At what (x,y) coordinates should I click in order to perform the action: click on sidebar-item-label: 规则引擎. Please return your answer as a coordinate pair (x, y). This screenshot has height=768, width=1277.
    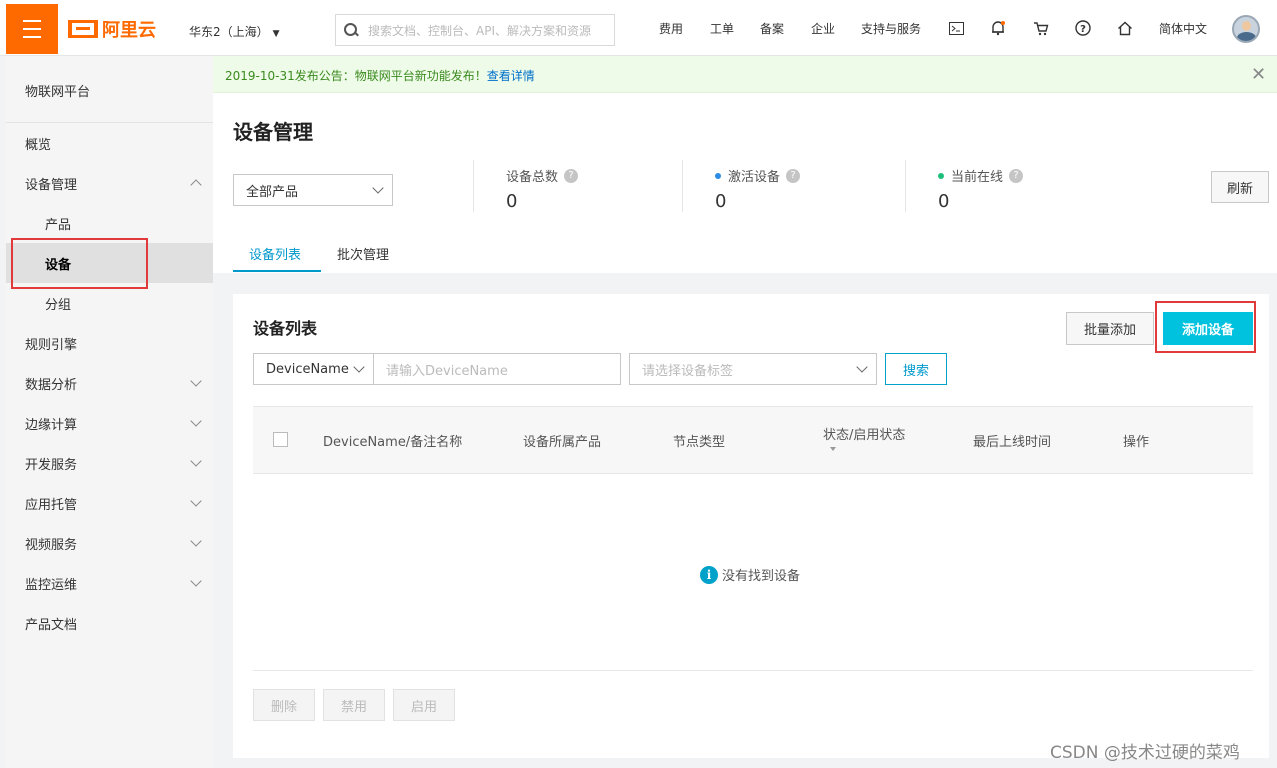
    Looking at the image, I should click on (51, 345).